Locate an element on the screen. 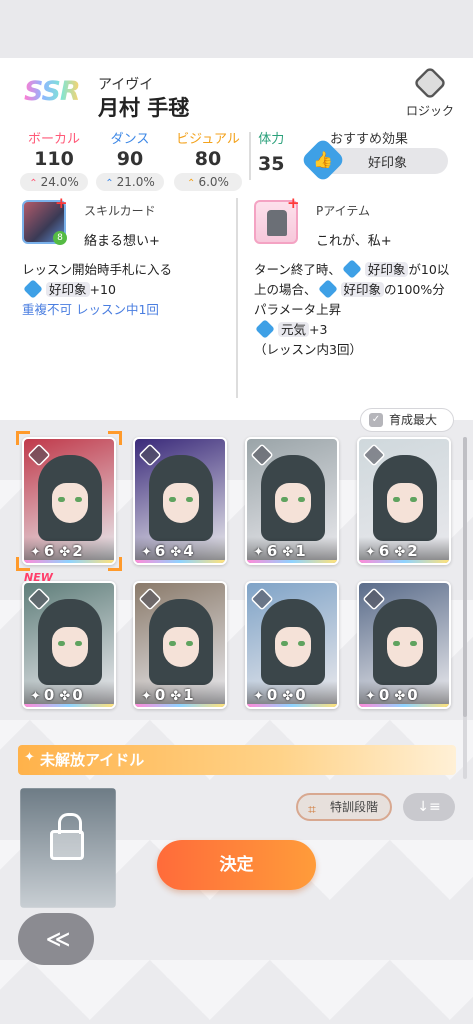 This screenshot has height=1024, width=473. skill-level: 8 is located at coordinates (60, 238).